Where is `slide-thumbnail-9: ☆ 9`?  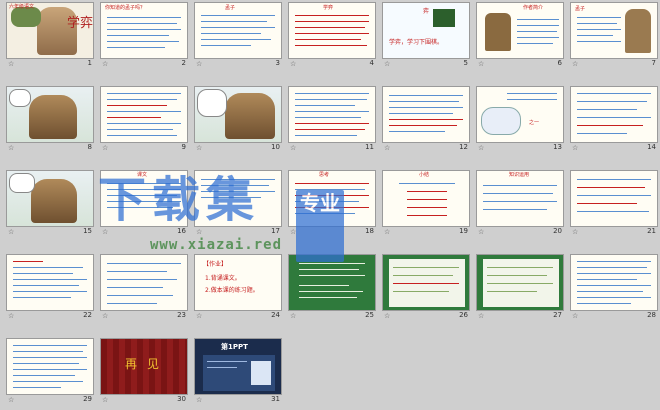 slide-thumbnail-9: ☆ 9 is located at coordinates (144, 119).